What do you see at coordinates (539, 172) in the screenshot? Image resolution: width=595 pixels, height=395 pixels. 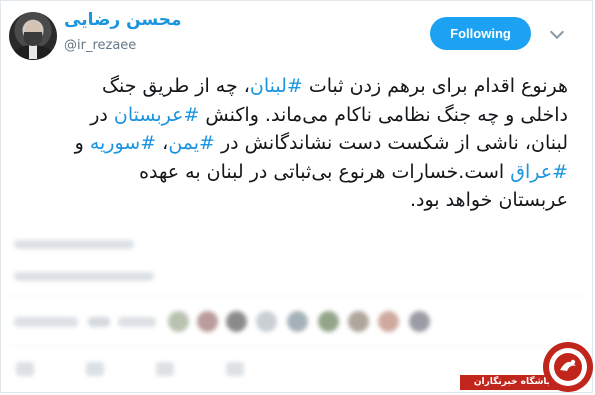 I see `hashtag-link: #عراق` at bounding box center [539, 172].